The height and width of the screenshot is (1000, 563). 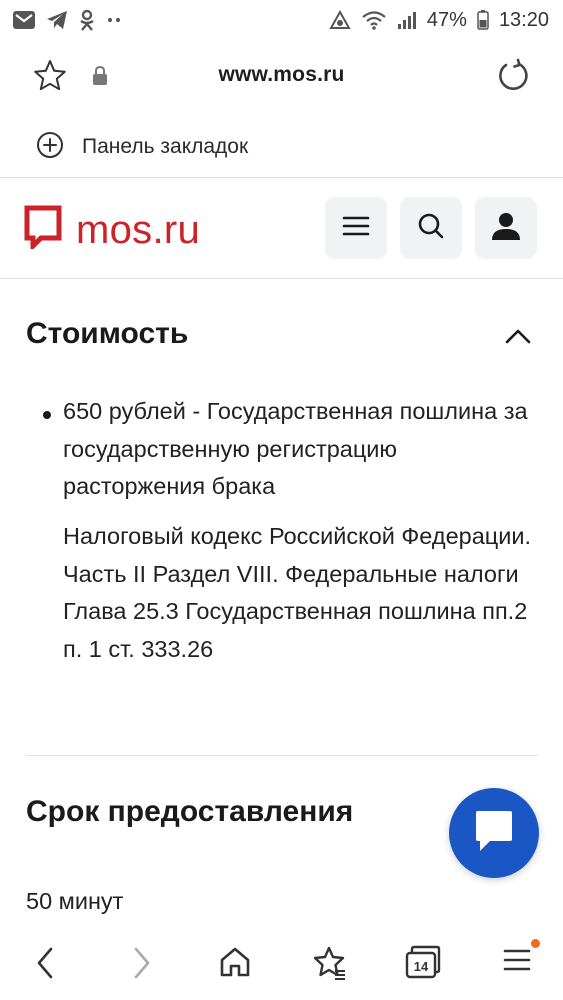 I want to click on clock: 13:20, so click(x=523, y=19).